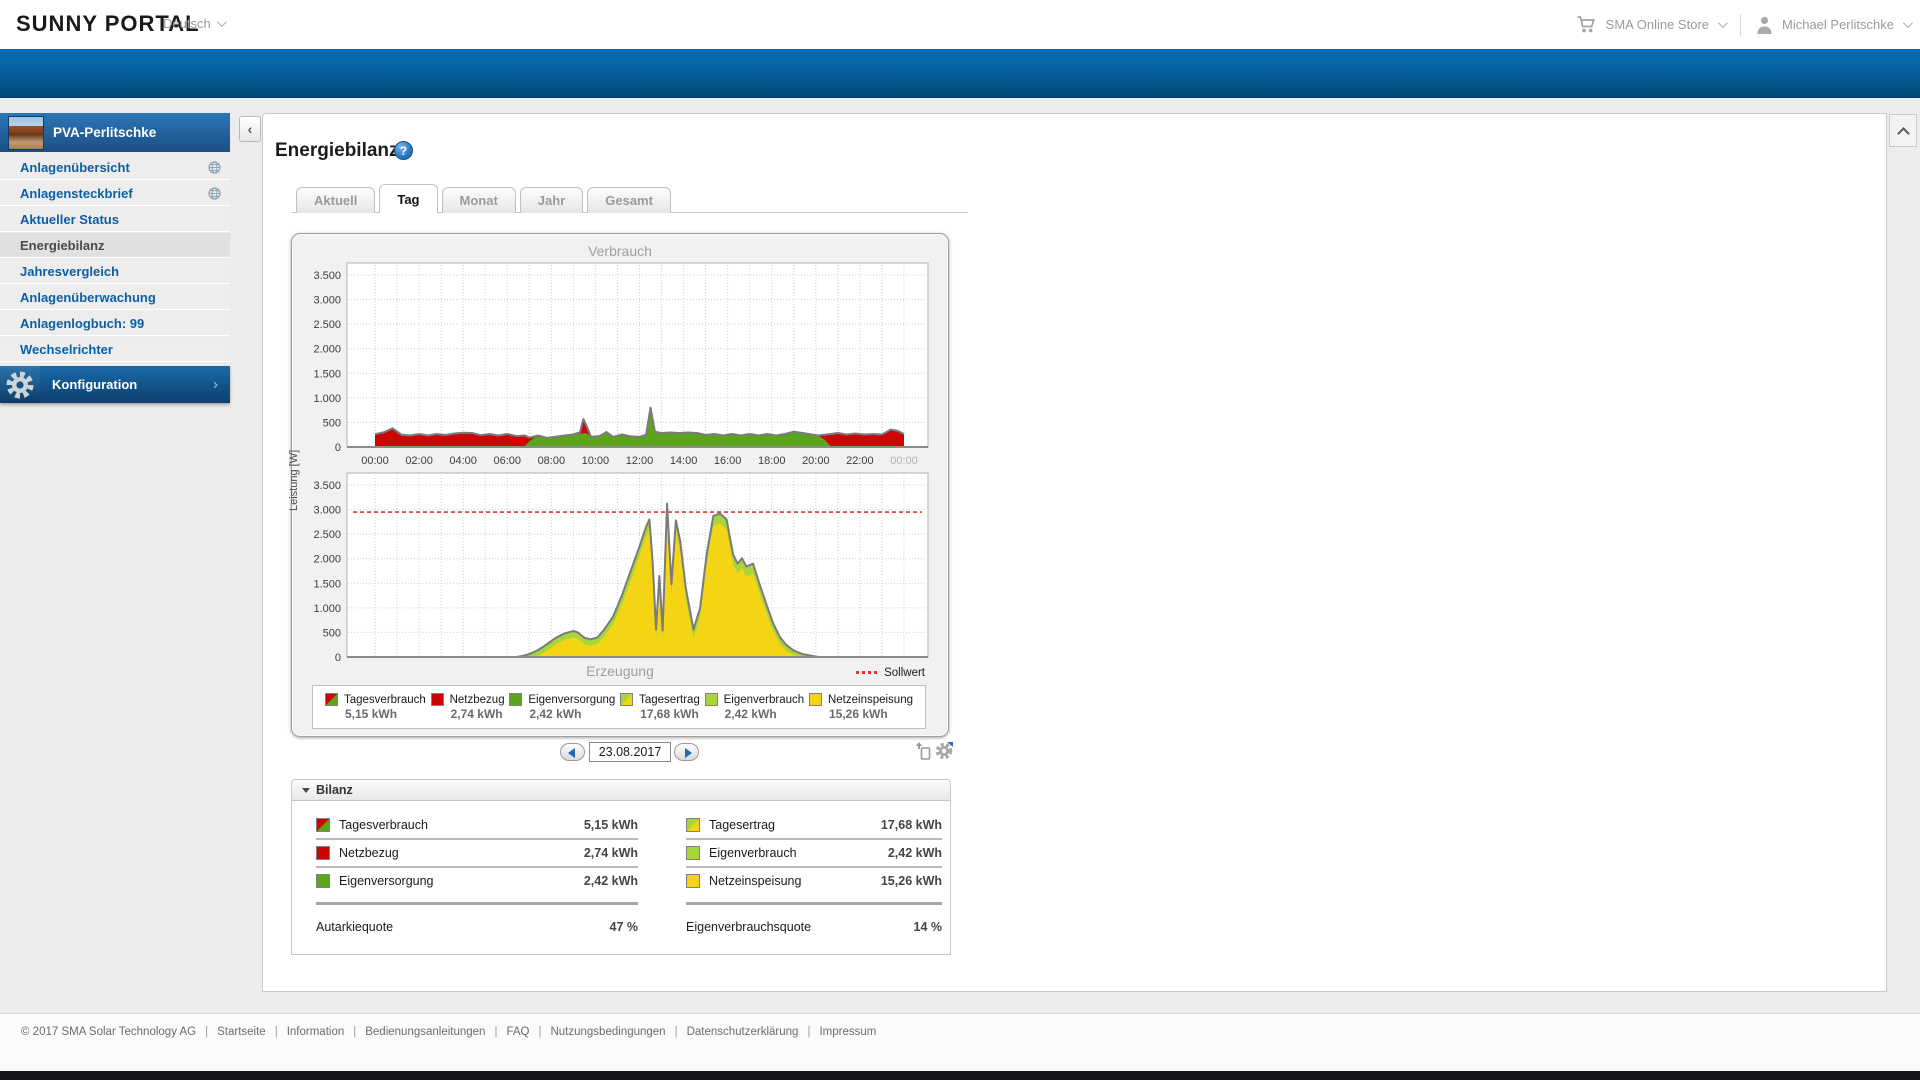 Image resolution: width=1920 pixels, height=1080 pixels. Describe the element at coordinates (386, 881) in the screenshot. I see `bilanz-row-label: Eigenversorgung` at that location.